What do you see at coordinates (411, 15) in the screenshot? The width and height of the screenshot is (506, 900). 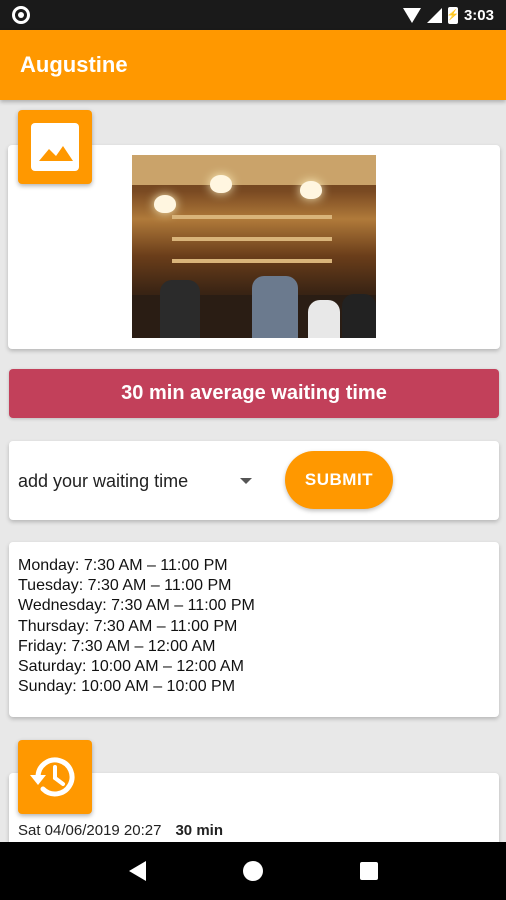 I see `wifi-icon` at bounding box center [411, 15].